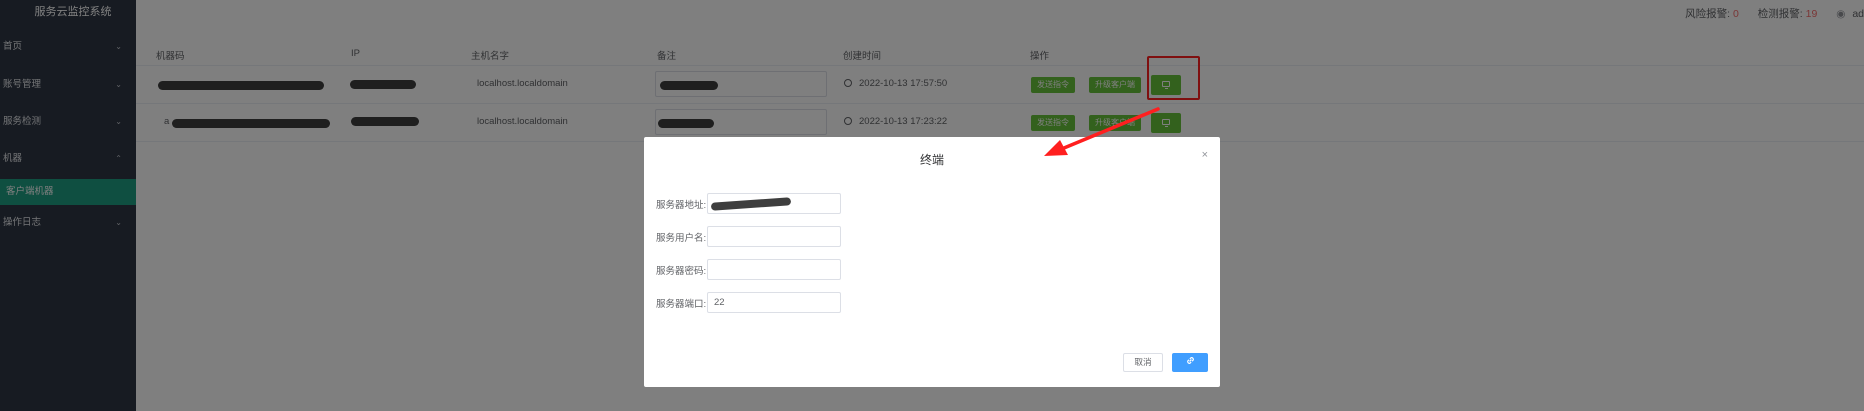 This screenshot has height=411, width=1864. What do you see at coordinates (681, 238) in the screenshot?
I see `server-username-label: 服务用户名:` at bounding box center [681, 238].